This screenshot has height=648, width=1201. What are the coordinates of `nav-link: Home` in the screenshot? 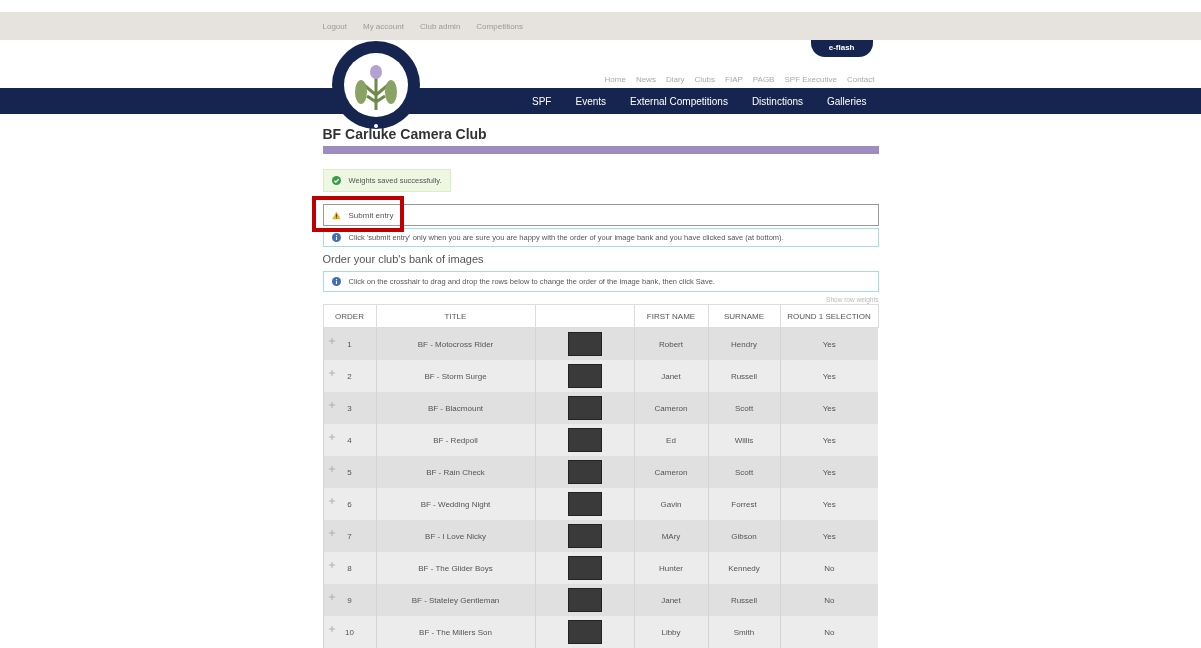 It's located at (615, 79).